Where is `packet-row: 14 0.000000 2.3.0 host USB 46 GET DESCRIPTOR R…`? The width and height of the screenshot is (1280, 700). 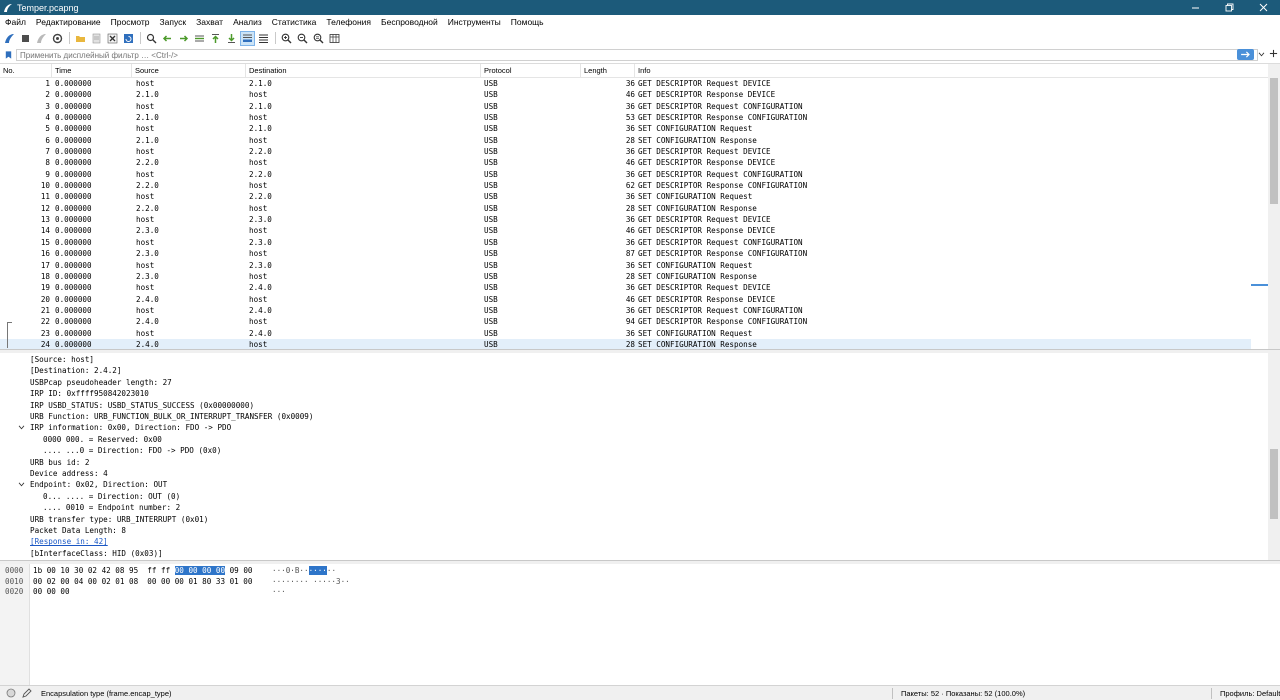
packet-row: 14 0.000000 2.3.0 host USB 46 GET DESCRIPTOR R… is located at coordinates (625, 230).